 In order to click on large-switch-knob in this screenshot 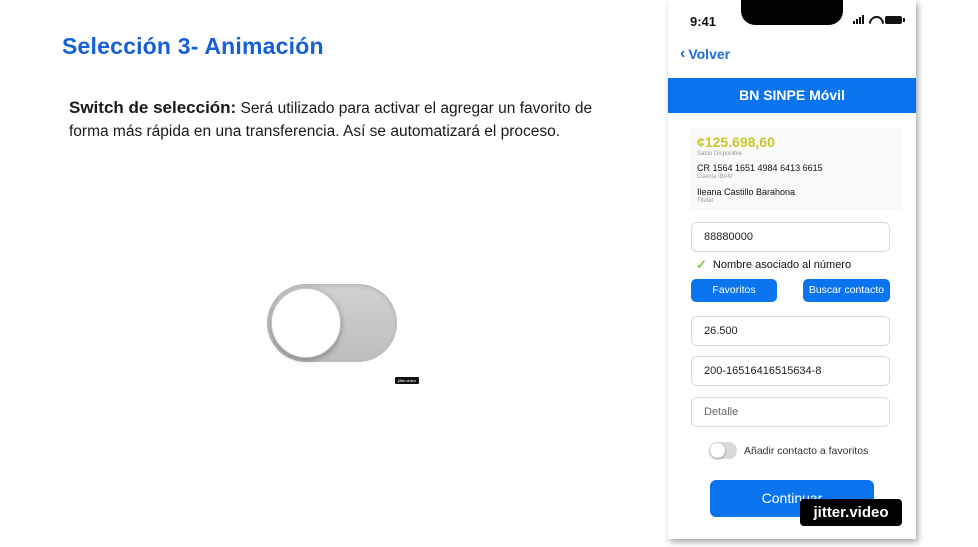, I will do `click(306, 323)`.